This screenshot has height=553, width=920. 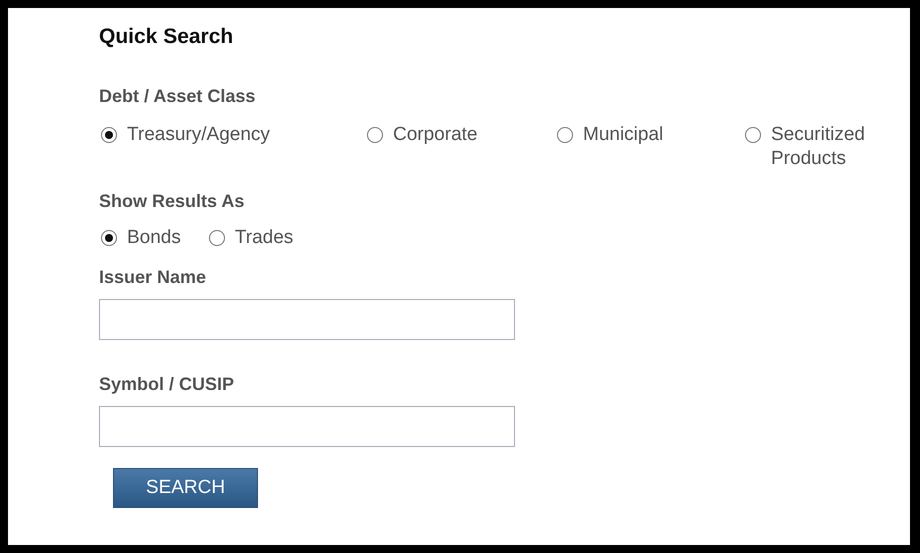 I want to click on radio-option: Municipal, so click(x=649, y=135).